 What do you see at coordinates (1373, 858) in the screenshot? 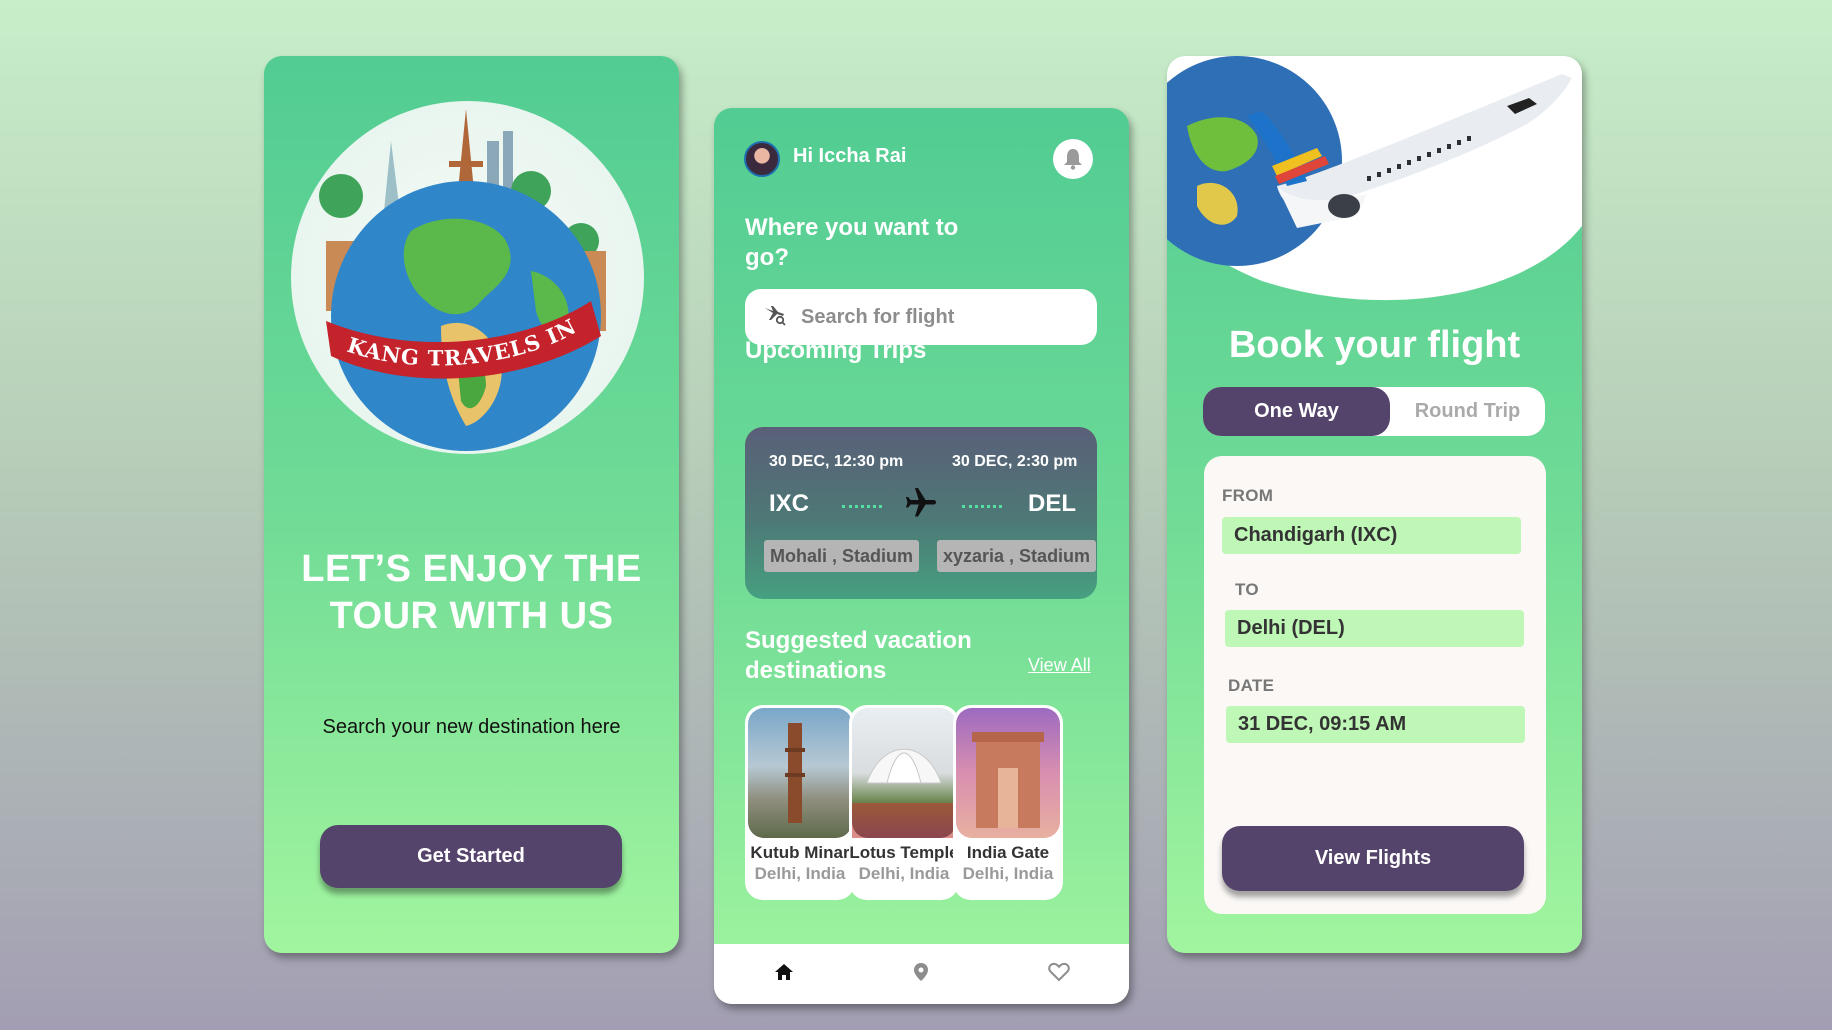
I see `view-flights-button: View Flights` at bounding box center [1373, 858].